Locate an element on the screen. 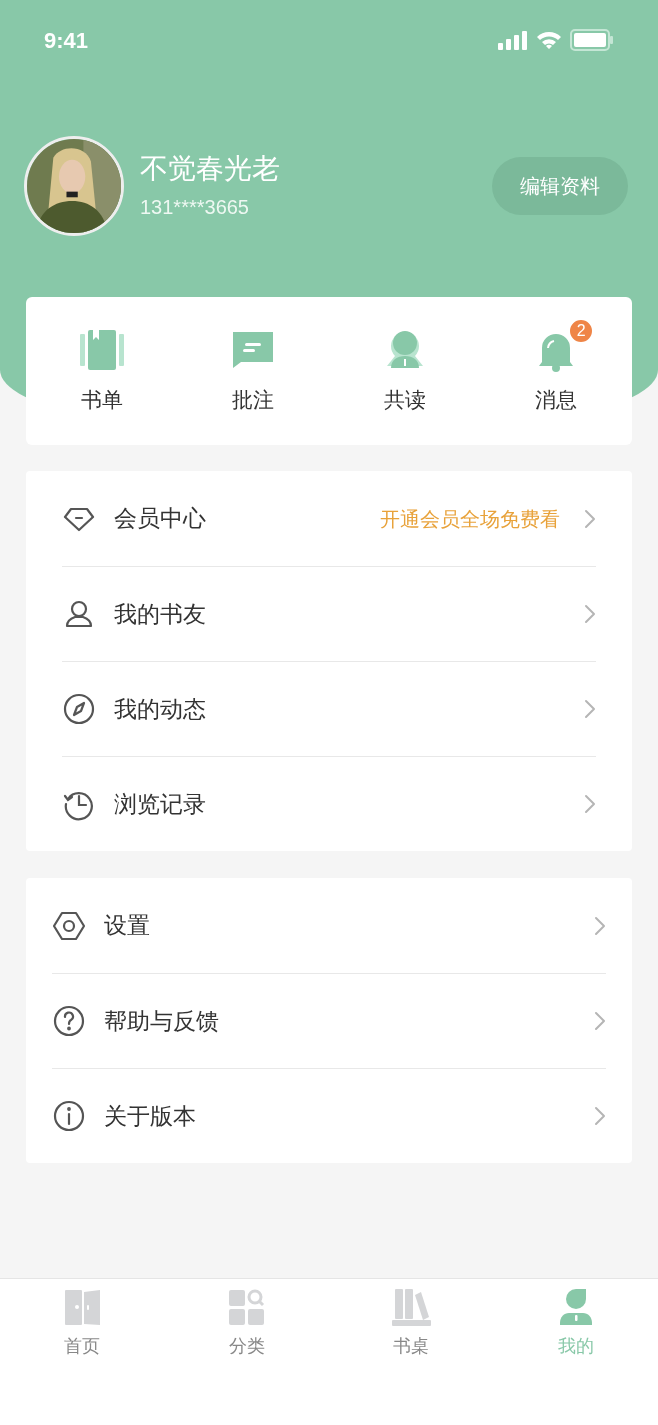 This screenshot has width=658, height=1425. menu-item: 我的书友 is located at coordinates (329, 613).